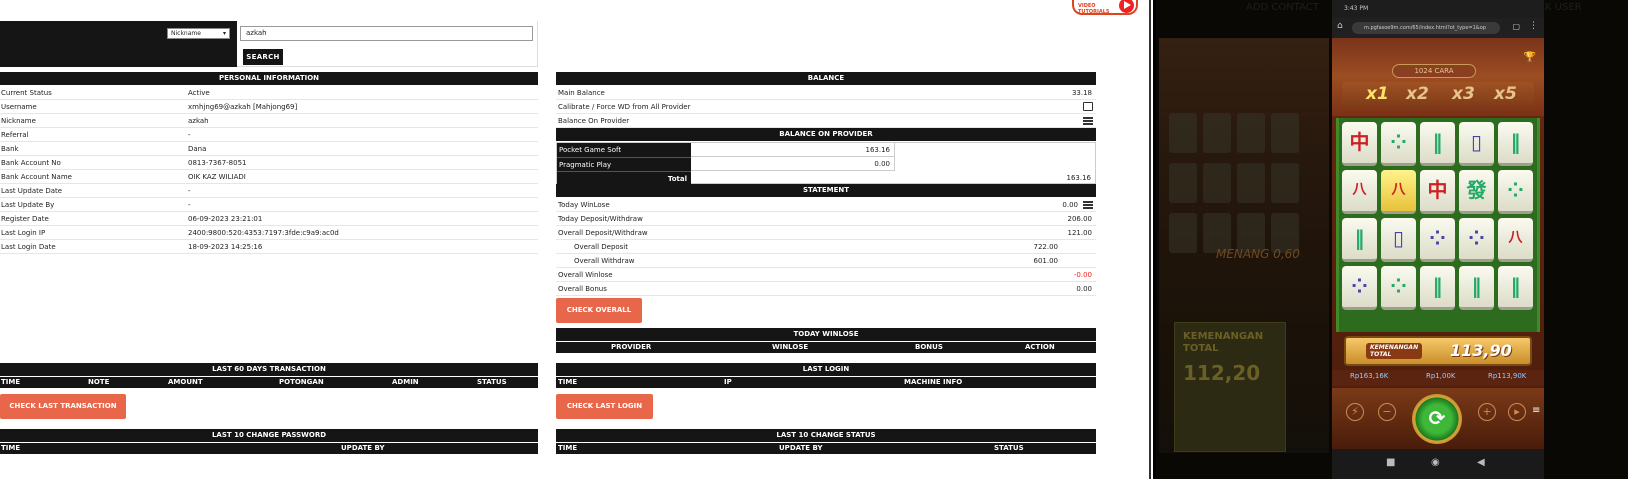 Image resolution: width=1628 pixels, height=479 pixels. Describe the element at coordinates (1437, 419) in the screenshot. I see `spin-button: ⟳` at that location.